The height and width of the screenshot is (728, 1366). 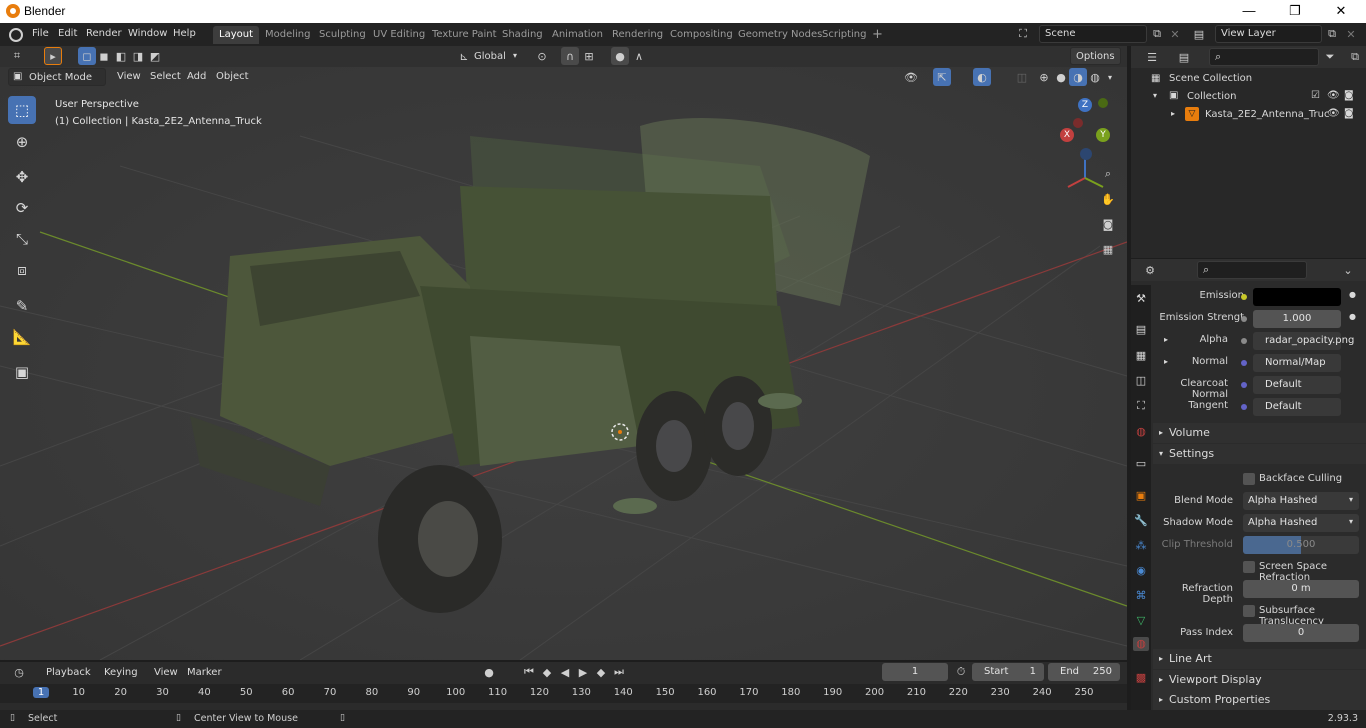 I want to click on tab-sculpting: Sculpting, so click(x=342, y=35).